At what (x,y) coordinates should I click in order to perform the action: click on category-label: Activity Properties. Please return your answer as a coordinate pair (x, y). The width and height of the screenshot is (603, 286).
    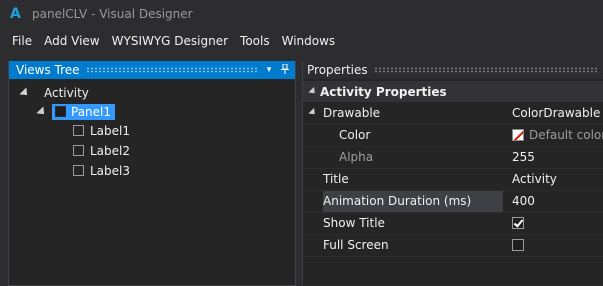
    Looking at the image, I should click on (383, 91).